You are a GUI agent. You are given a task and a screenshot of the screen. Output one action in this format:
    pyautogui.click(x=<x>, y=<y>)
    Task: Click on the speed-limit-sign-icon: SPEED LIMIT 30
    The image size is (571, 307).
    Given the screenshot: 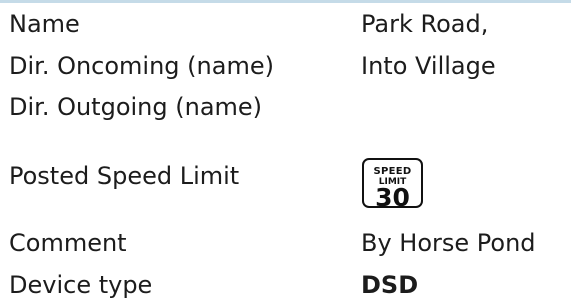 What is the action you would take?
    pyautogui.click(x=392, y=185)
    